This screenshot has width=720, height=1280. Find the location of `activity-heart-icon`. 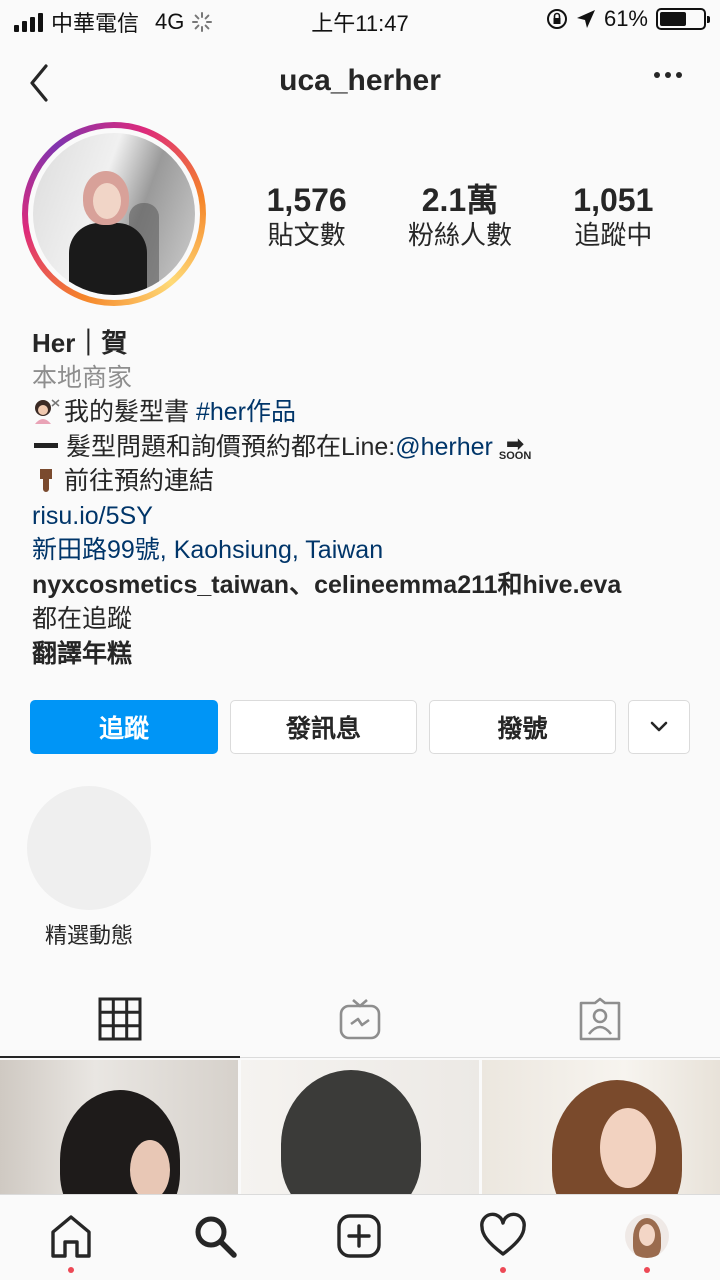

activity-heart-icon is located at coordinates (503, 1234).